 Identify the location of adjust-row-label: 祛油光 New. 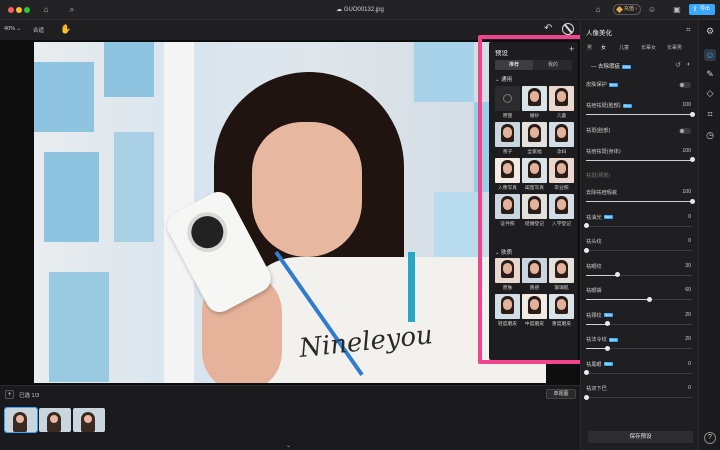
(599, 217).